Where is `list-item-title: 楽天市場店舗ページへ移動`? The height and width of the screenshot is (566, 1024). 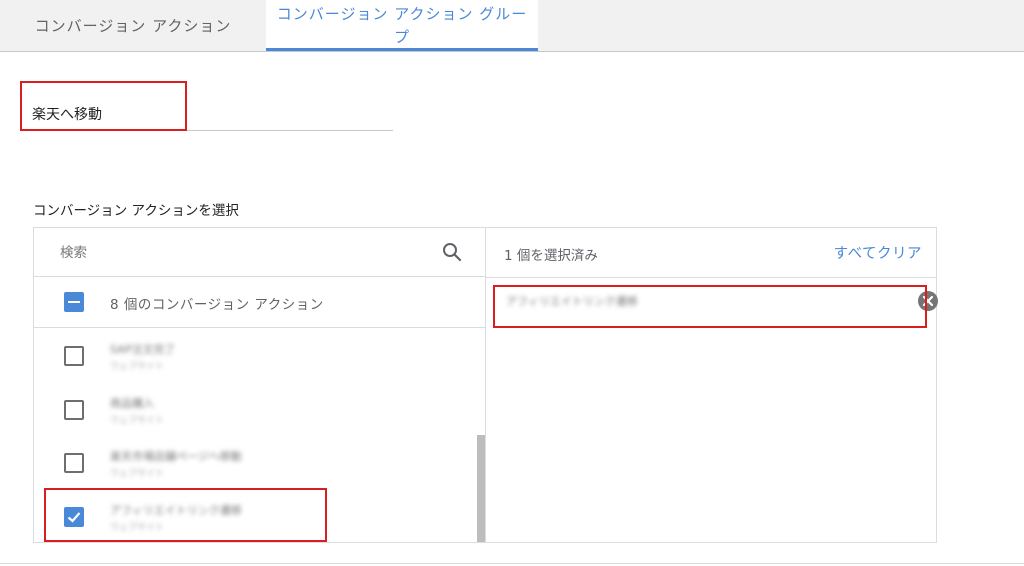
list-item-title: 楽天市場店舗ページへ移動 is located at coordinates (176, 456).